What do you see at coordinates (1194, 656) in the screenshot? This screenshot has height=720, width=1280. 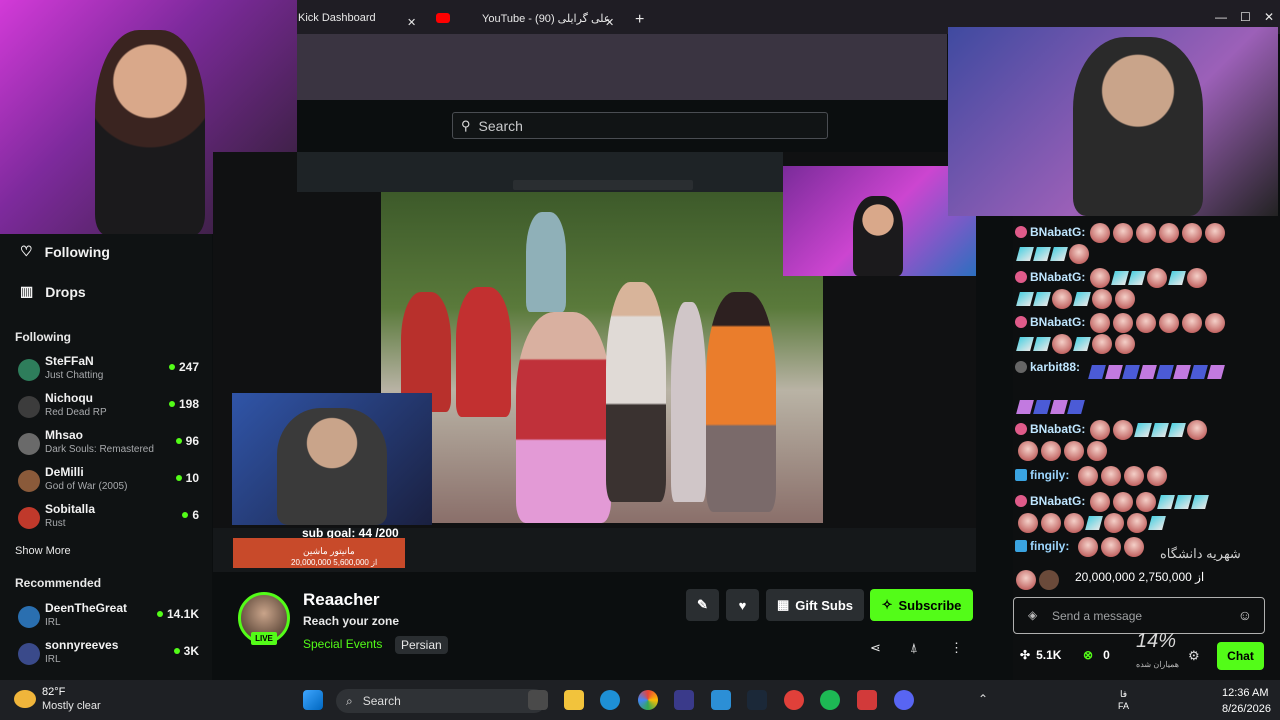 I see `gear-icon: ⚙` at bounding box center [1194, 656].